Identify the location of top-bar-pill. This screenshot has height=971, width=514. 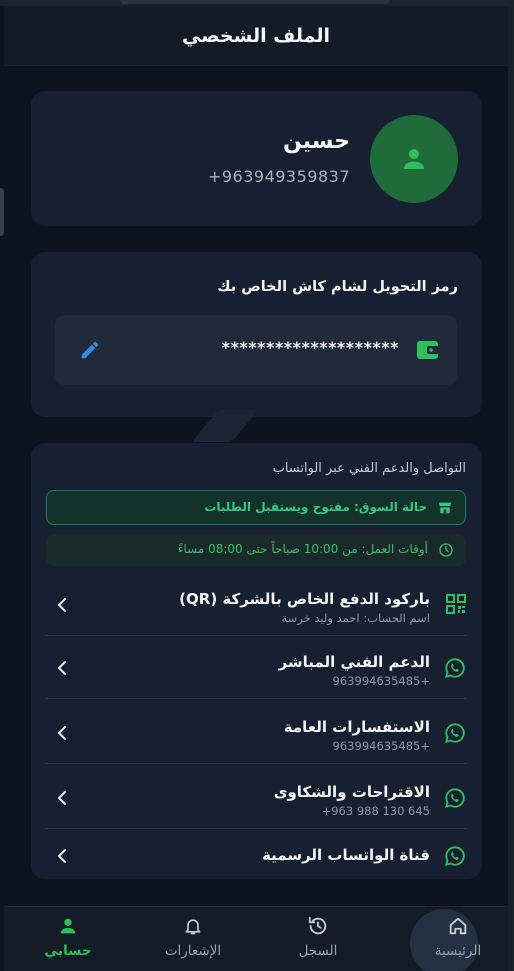
(255, 2).